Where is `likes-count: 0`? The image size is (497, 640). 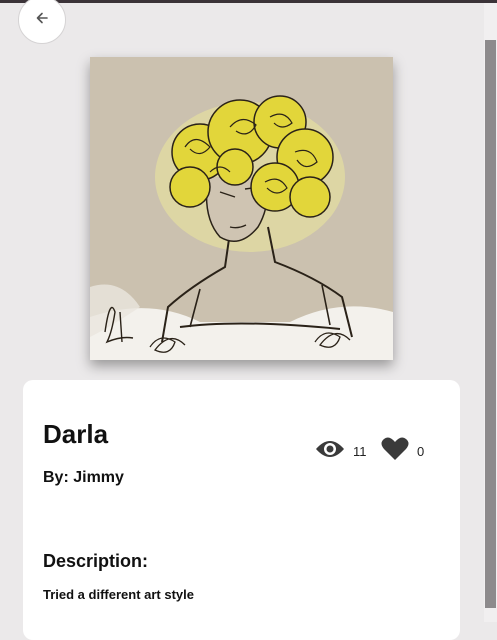 likes-count: 0 is located at coordinates (421, 451).